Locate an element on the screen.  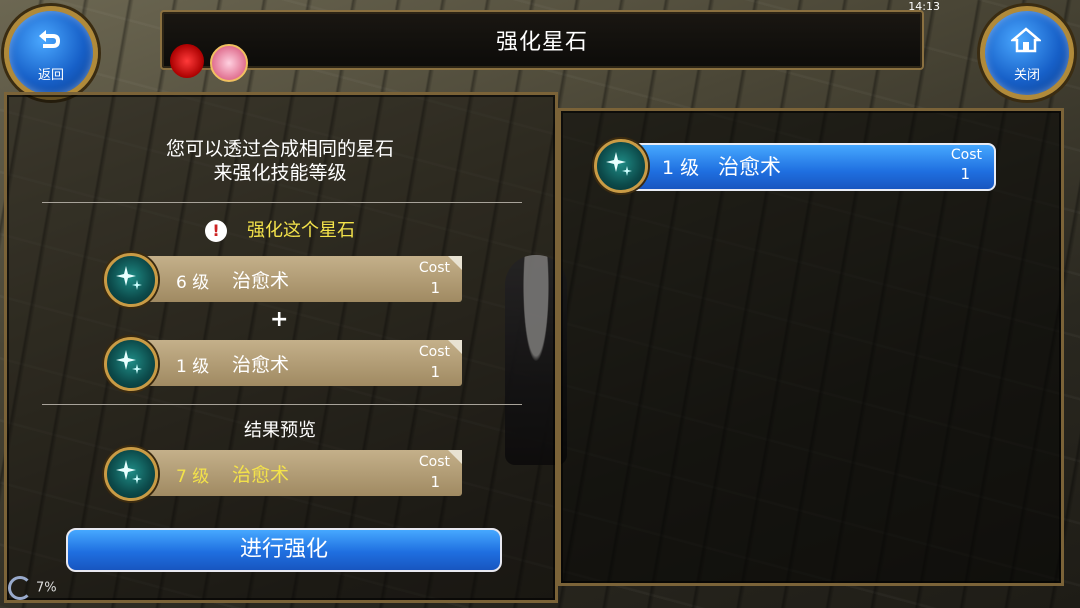
loading-percent: 7% is located at coordinates (46, 588).